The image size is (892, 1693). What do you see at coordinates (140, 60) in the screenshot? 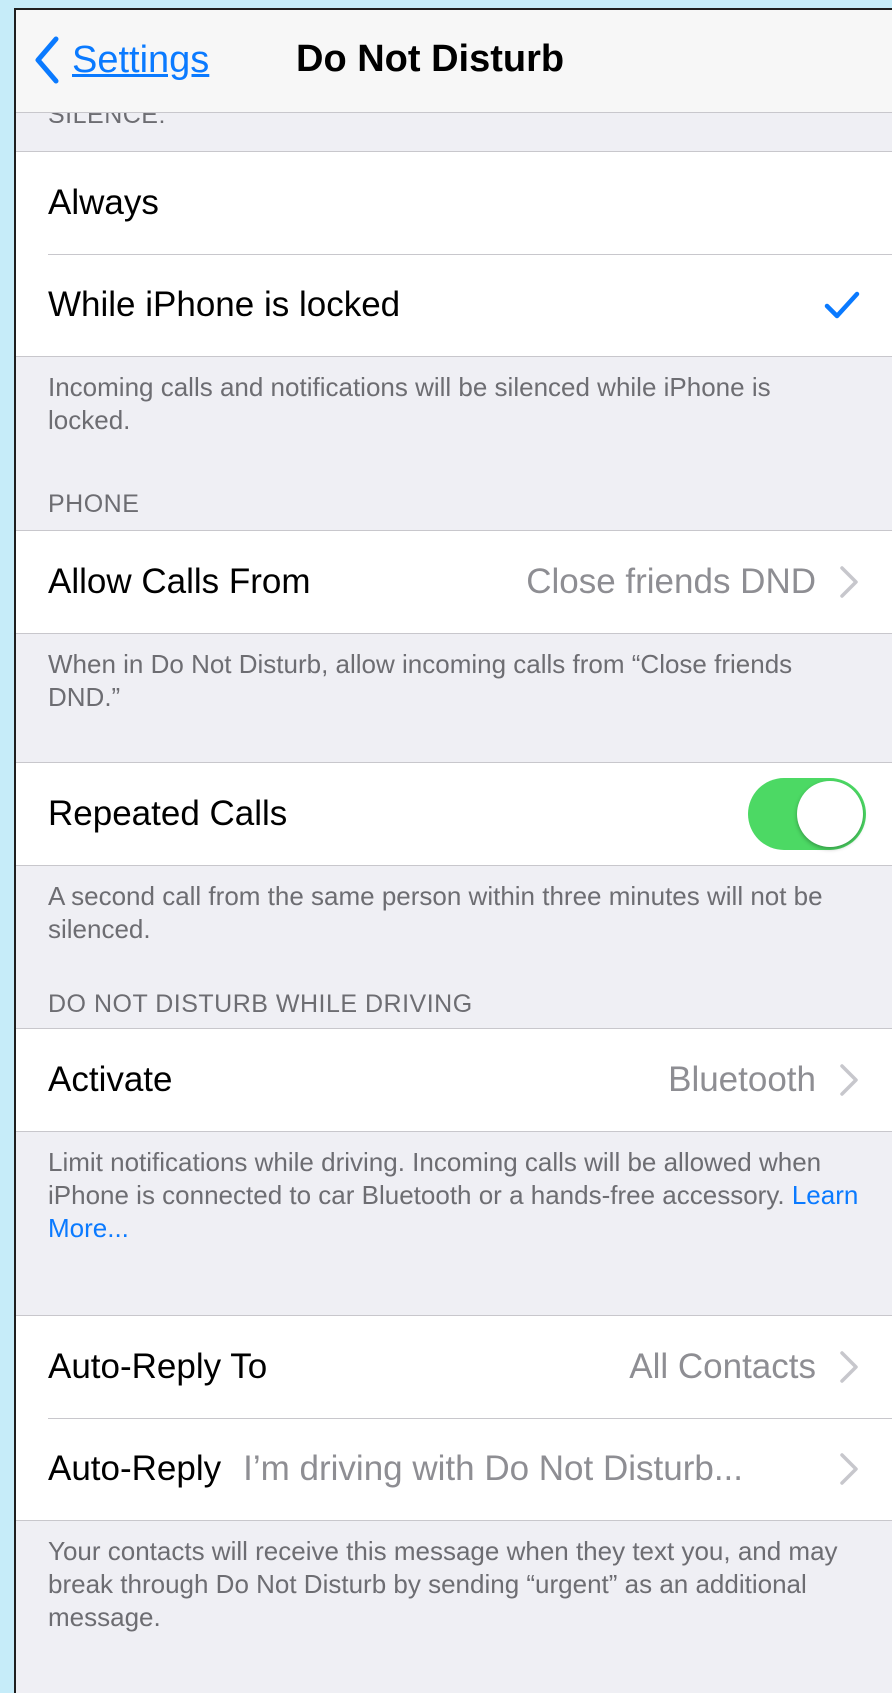
I see `back-button-label: Settings` at bounding box center [140, 60].